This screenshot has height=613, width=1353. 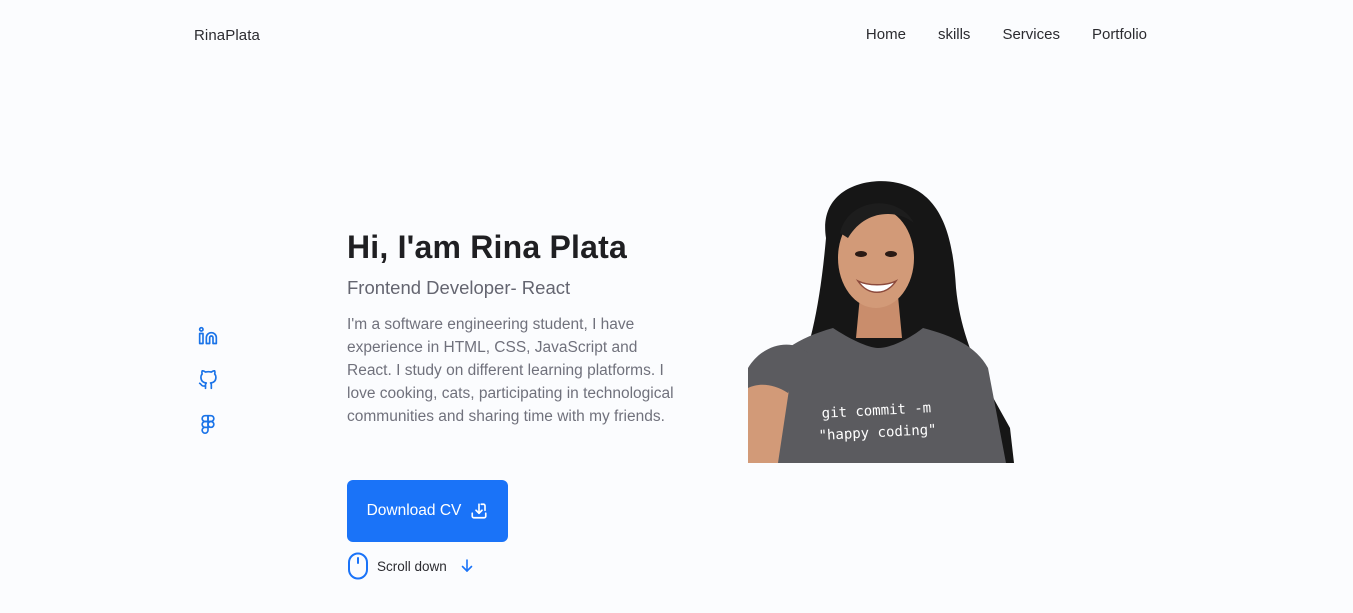 I want to click on github-icon, so click(x=208, y=380).